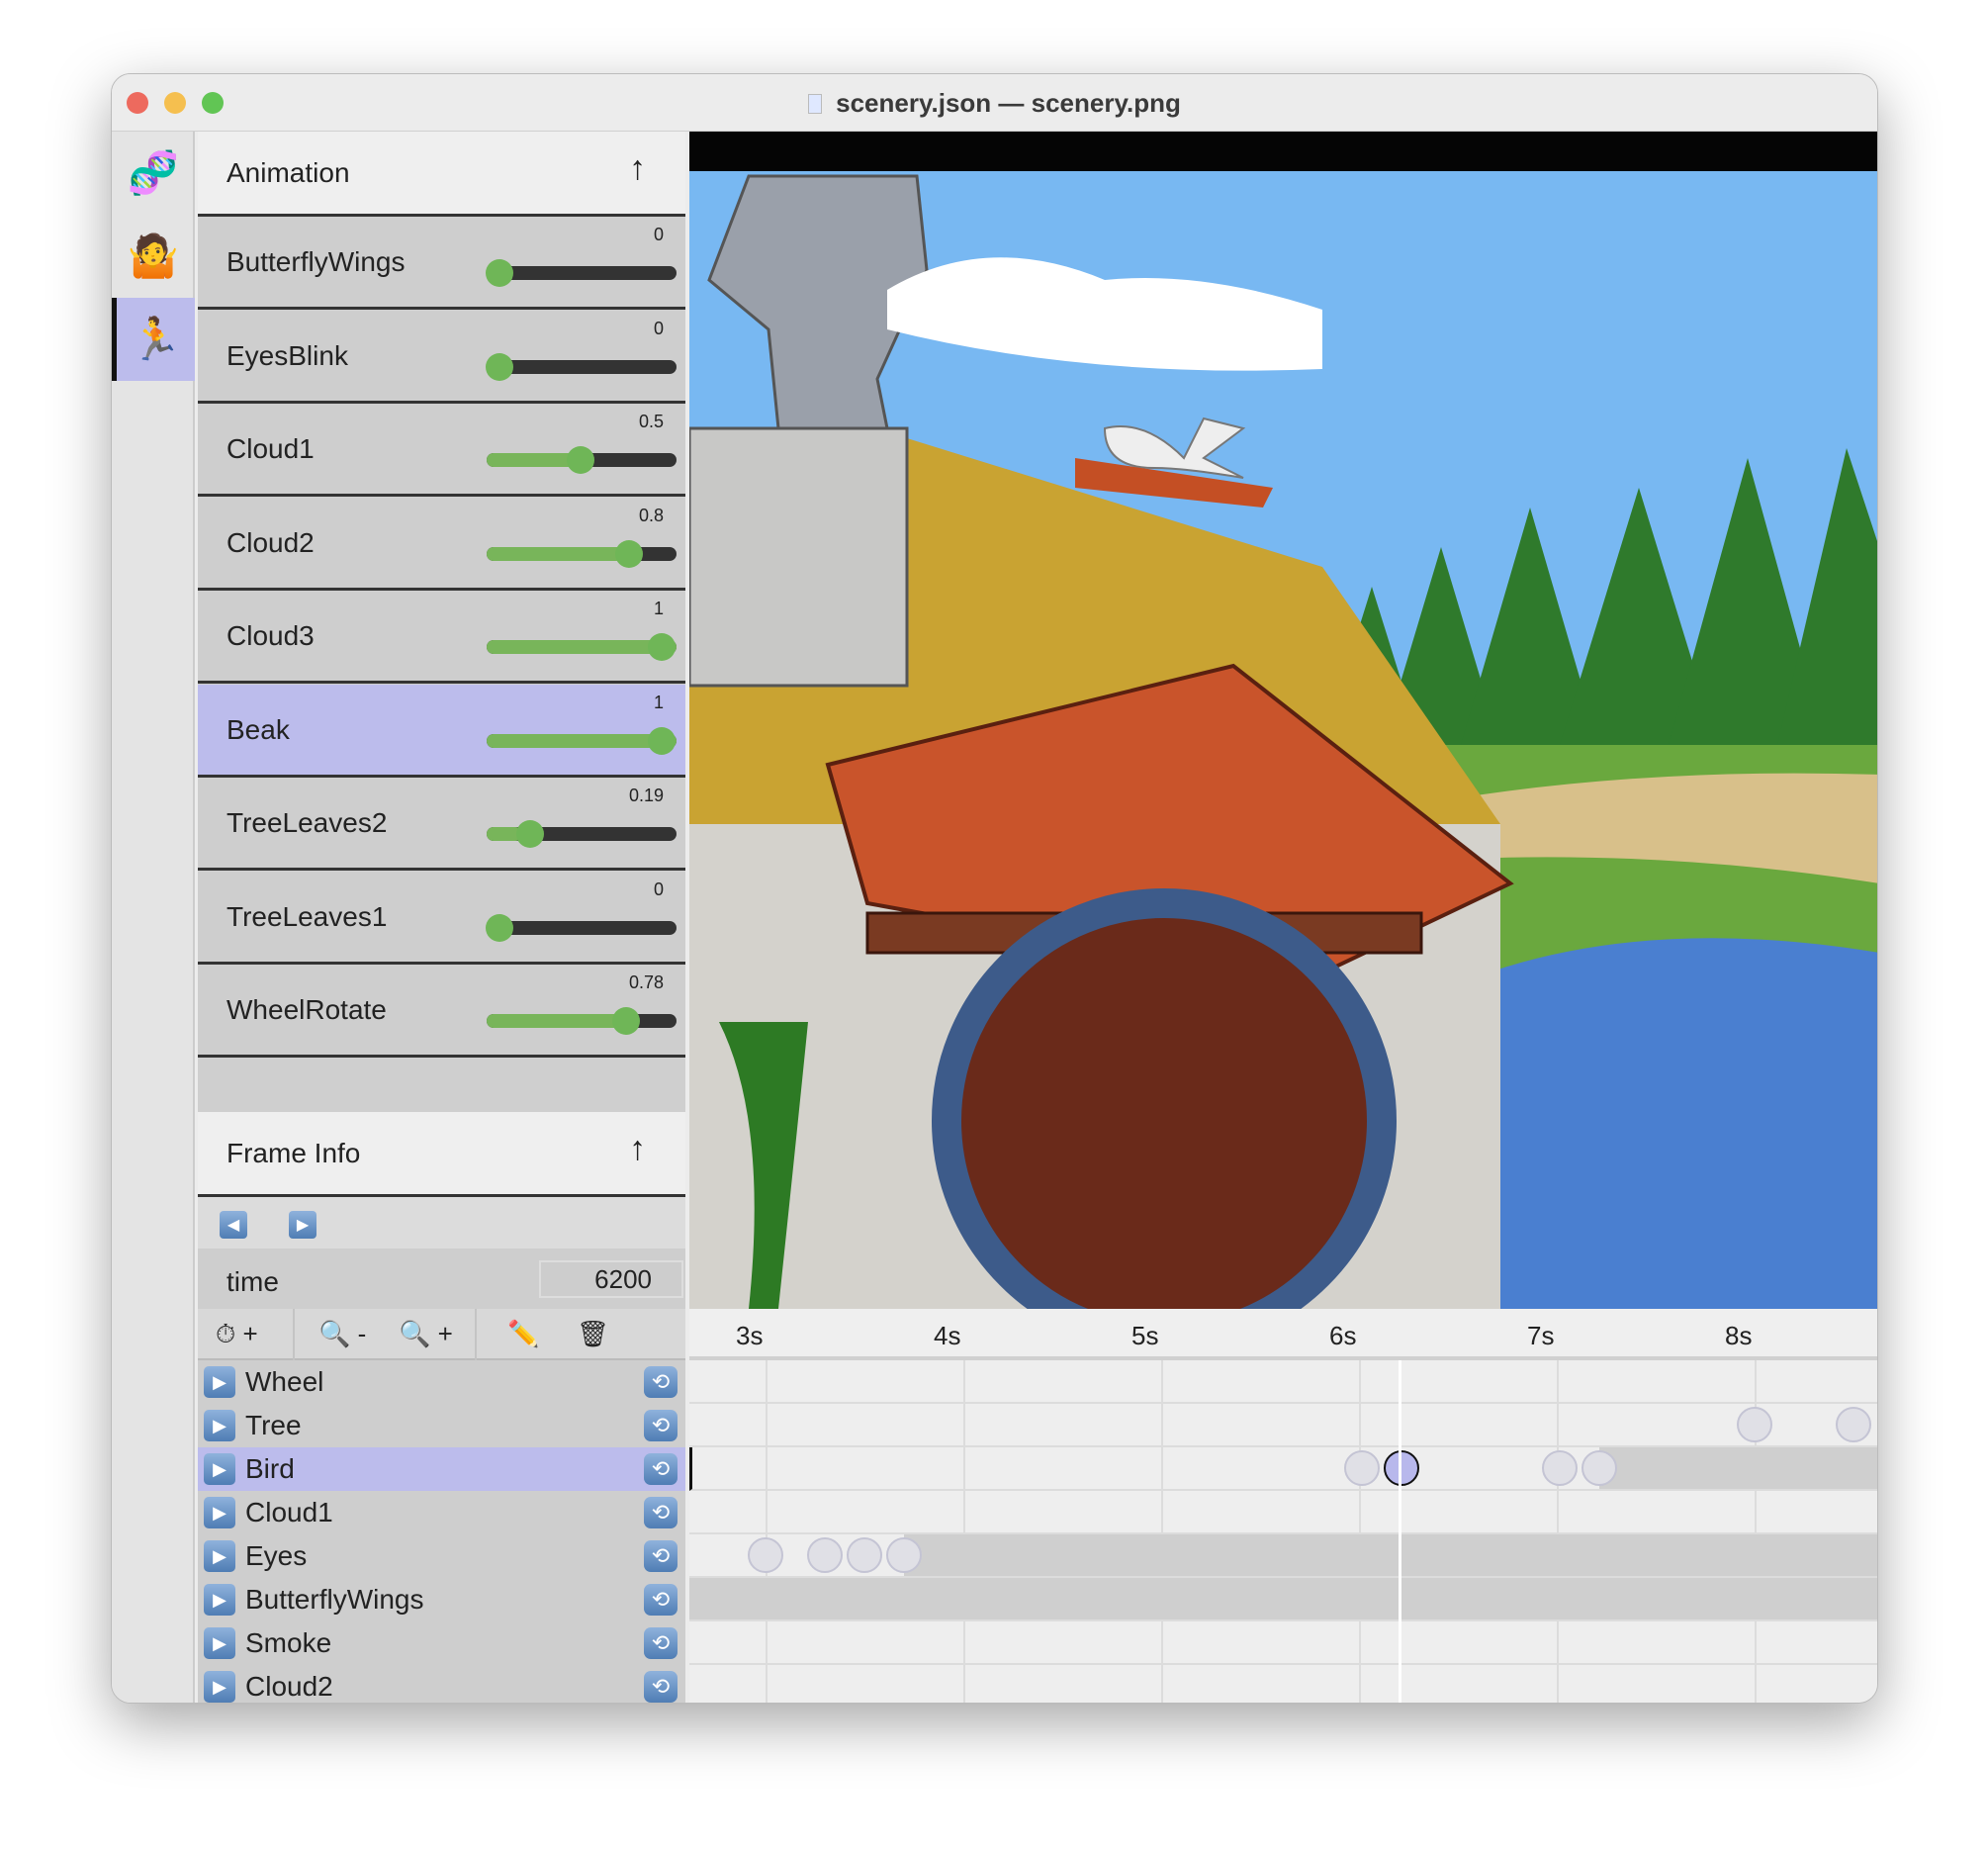 The width and height of the screenshot is (1988, 1850). What do you see at coordinates (441, 918) in the screenshot?
I see `slider-row-treeleaves1: TreeLeaves1 0` at bounding box center [441, 918].